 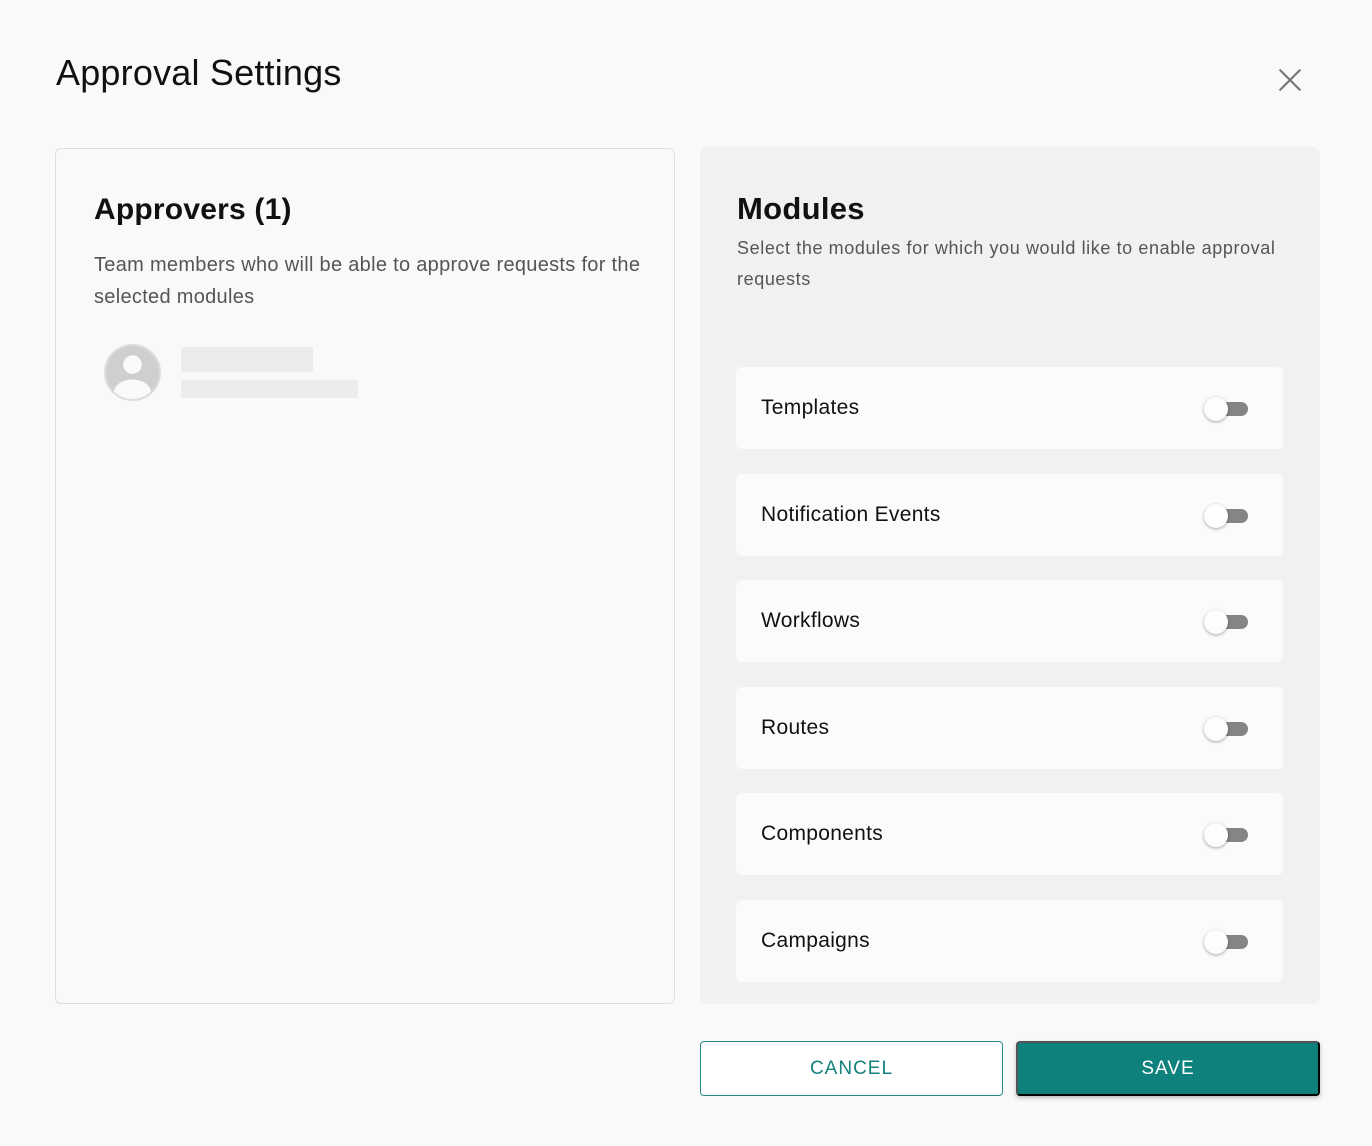 What do you see at coordinates (1009, 408) in the screenshot?
I see `module-item-templates: Templates` at bounding box center [1009, 408].